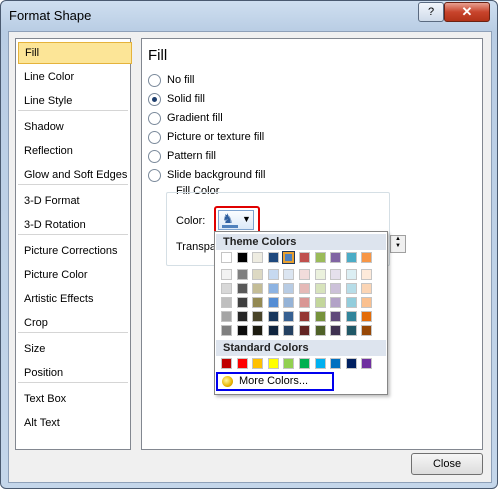 The width and height of the screenshot is (498, 489). Describe the element at coordinates (74, 399) in the screenshot. I see `nav-item: Text Box` at that location.